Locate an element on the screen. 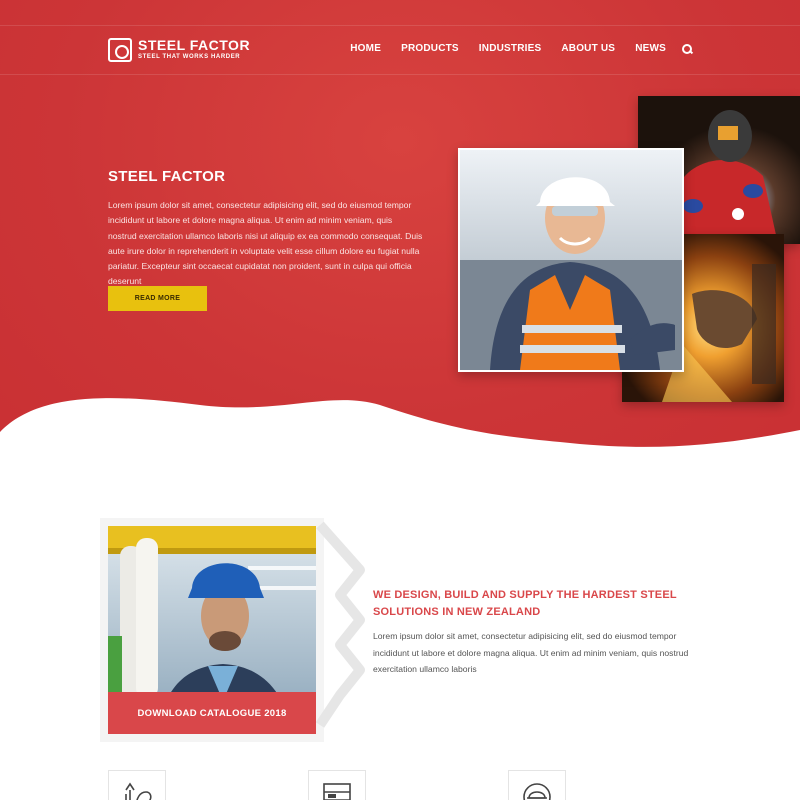  nav-about-us: ABOUT US is located at coordinates (588, 48).